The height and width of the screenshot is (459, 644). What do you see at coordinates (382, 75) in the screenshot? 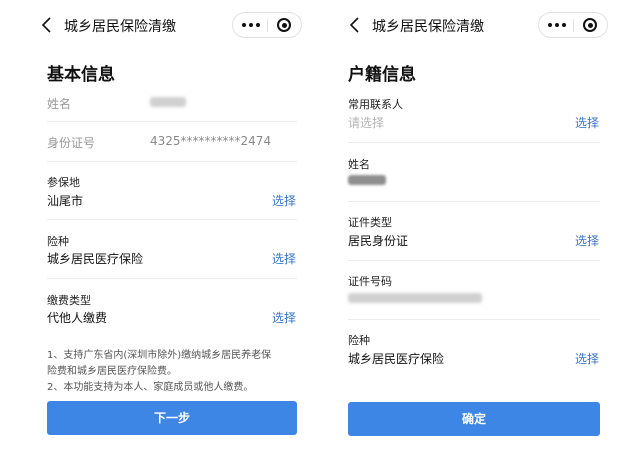
I see `section-heading: 户籍信息` at bounding box center [382, 75].